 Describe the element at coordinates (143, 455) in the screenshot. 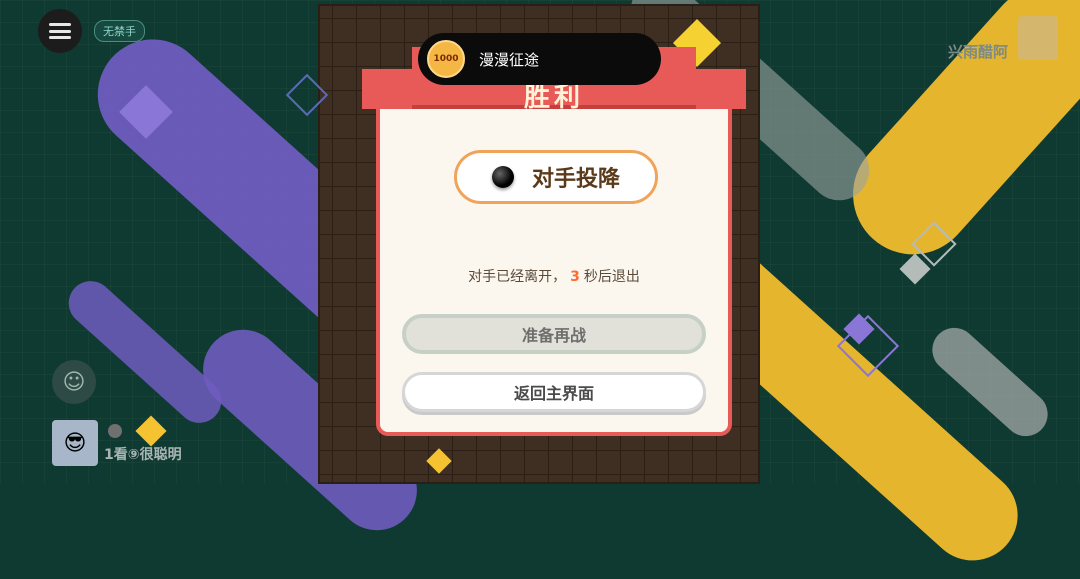

I see `player-name: 1看⑨很聪明` at that location.